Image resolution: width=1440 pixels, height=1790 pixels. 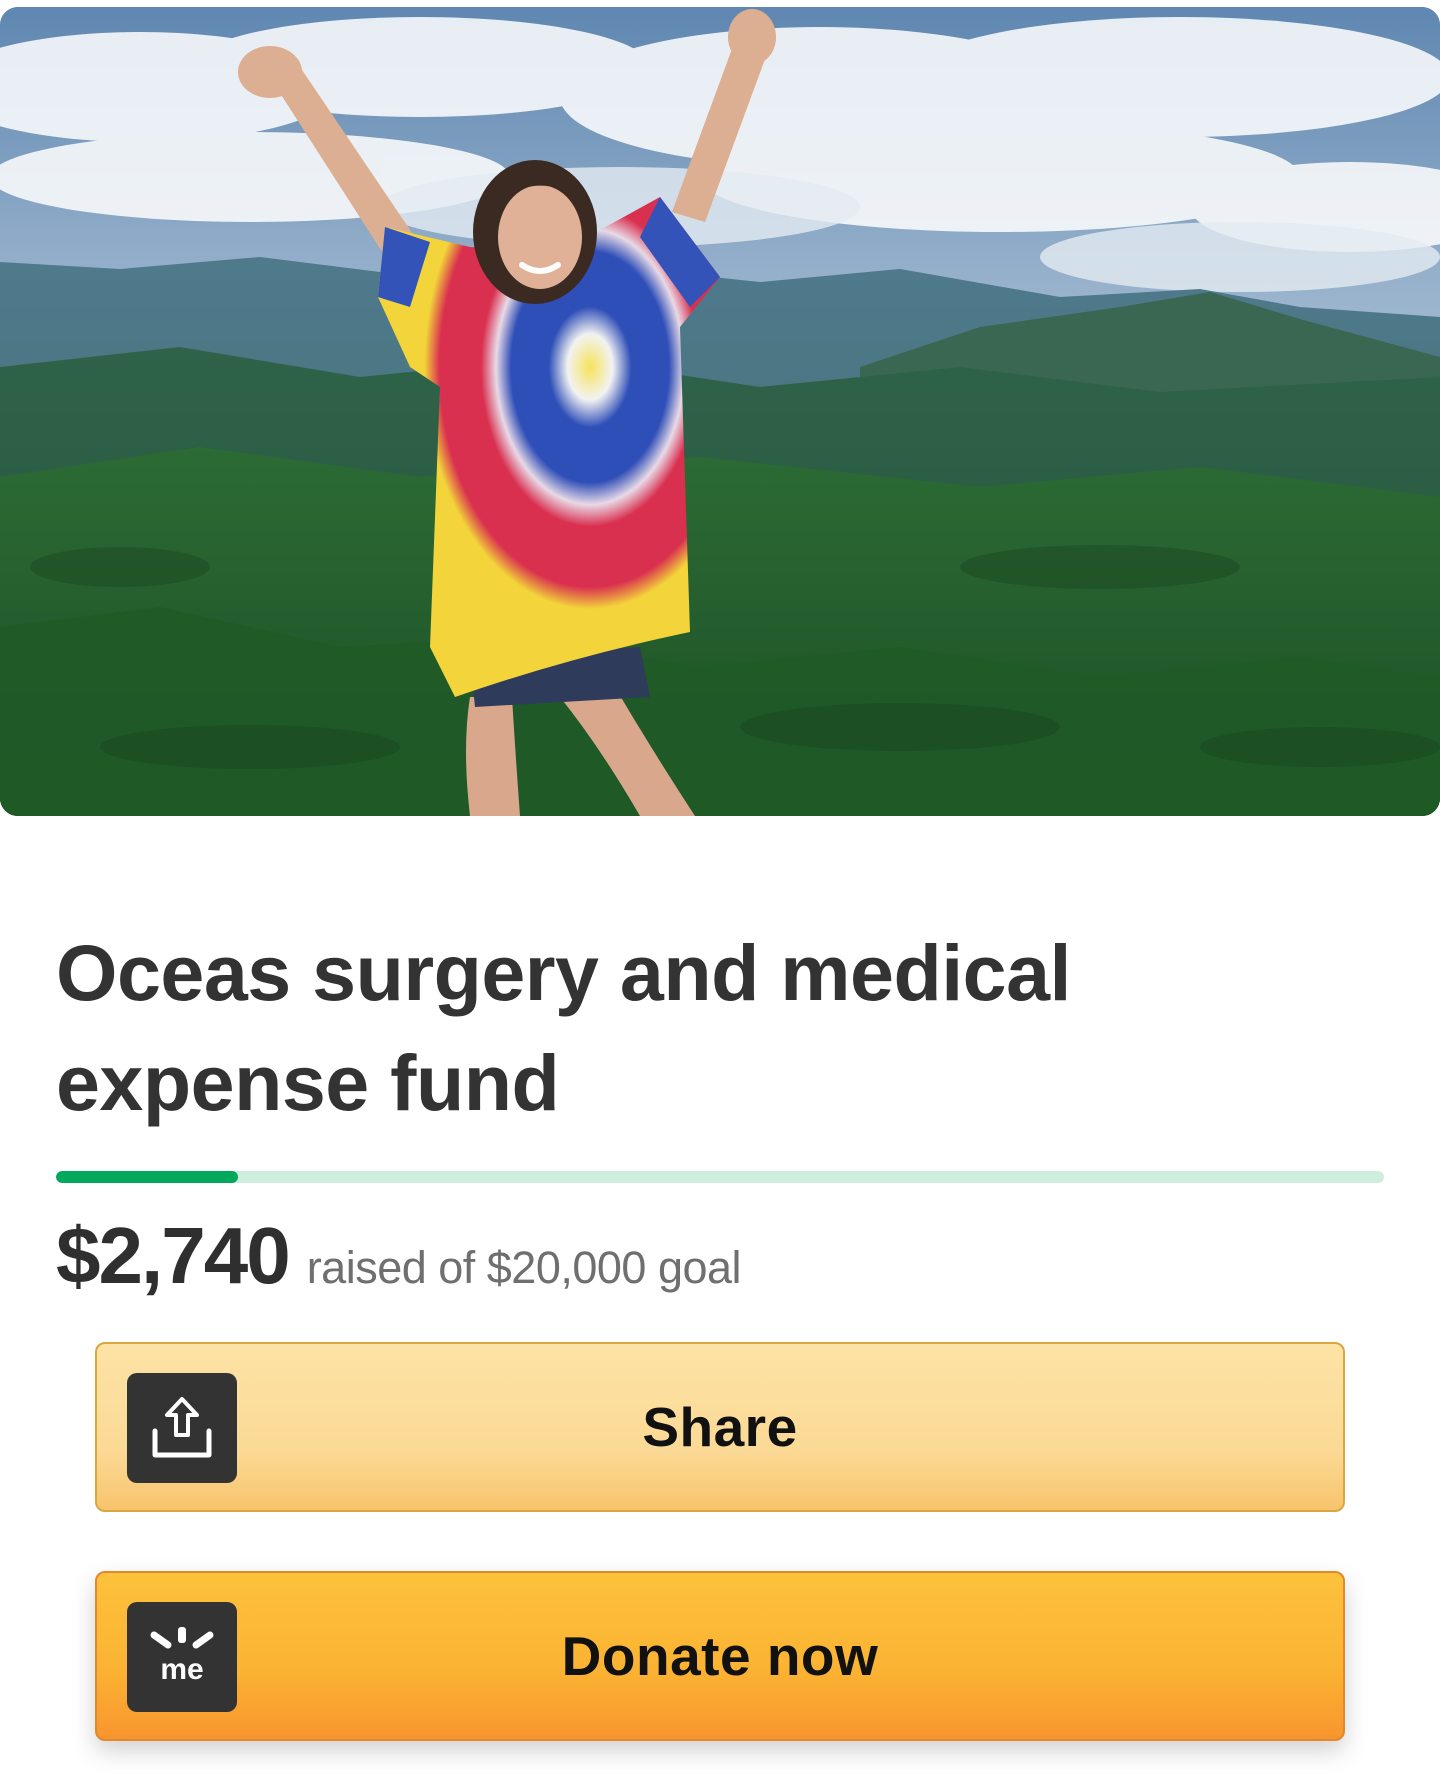 What do you see at coordinates (564, 1027) in the screenshot?
I see `campaign-title: Oceas surgery and medical expense fund` at bounding box center [564, 1027].